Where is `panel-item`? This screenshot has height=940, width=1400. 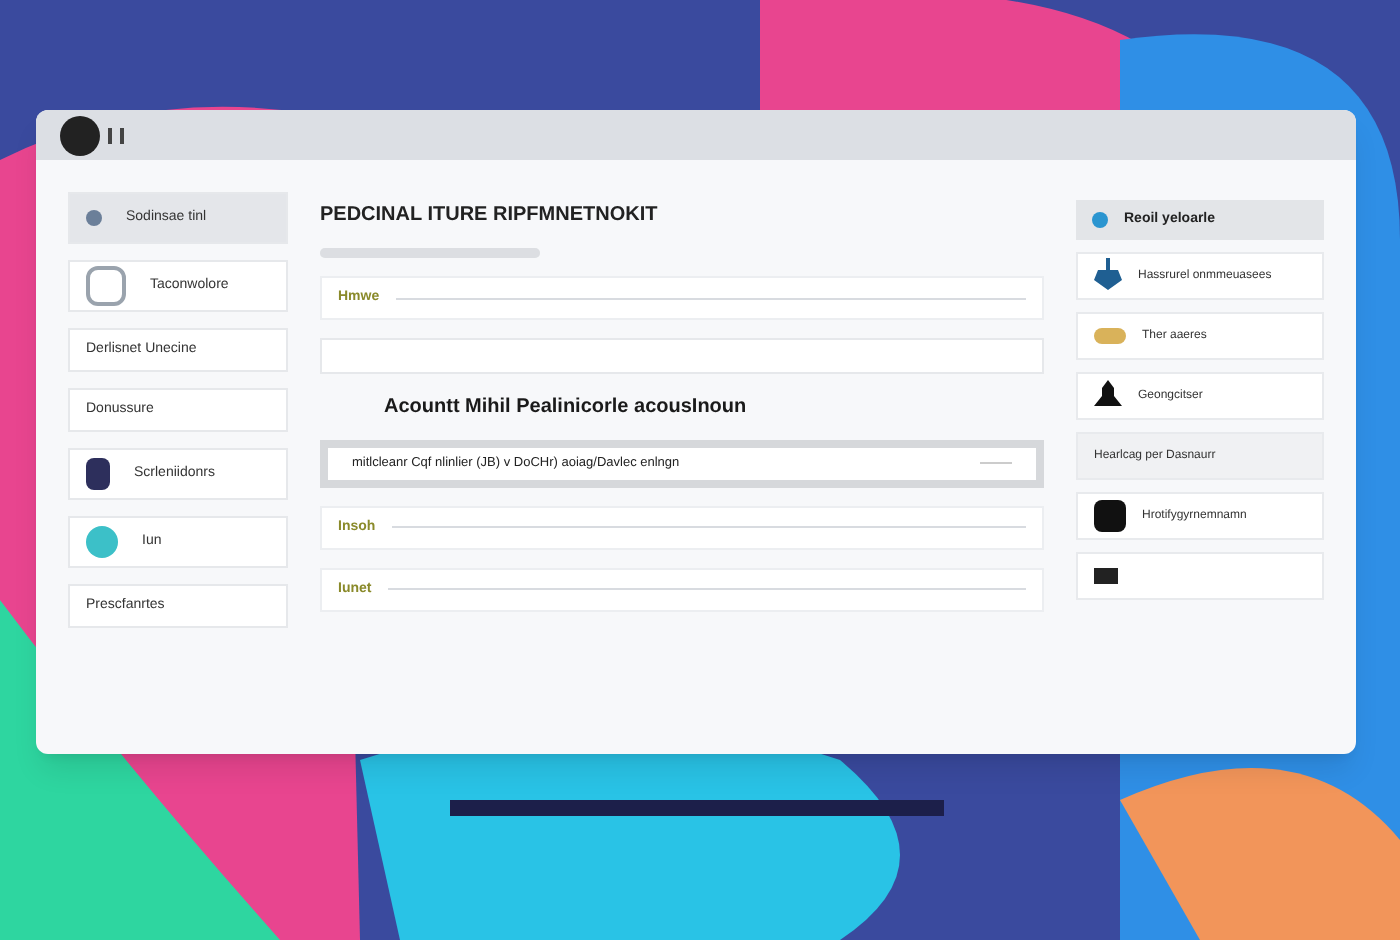
panel-item is located at coordinates (1200, 576).